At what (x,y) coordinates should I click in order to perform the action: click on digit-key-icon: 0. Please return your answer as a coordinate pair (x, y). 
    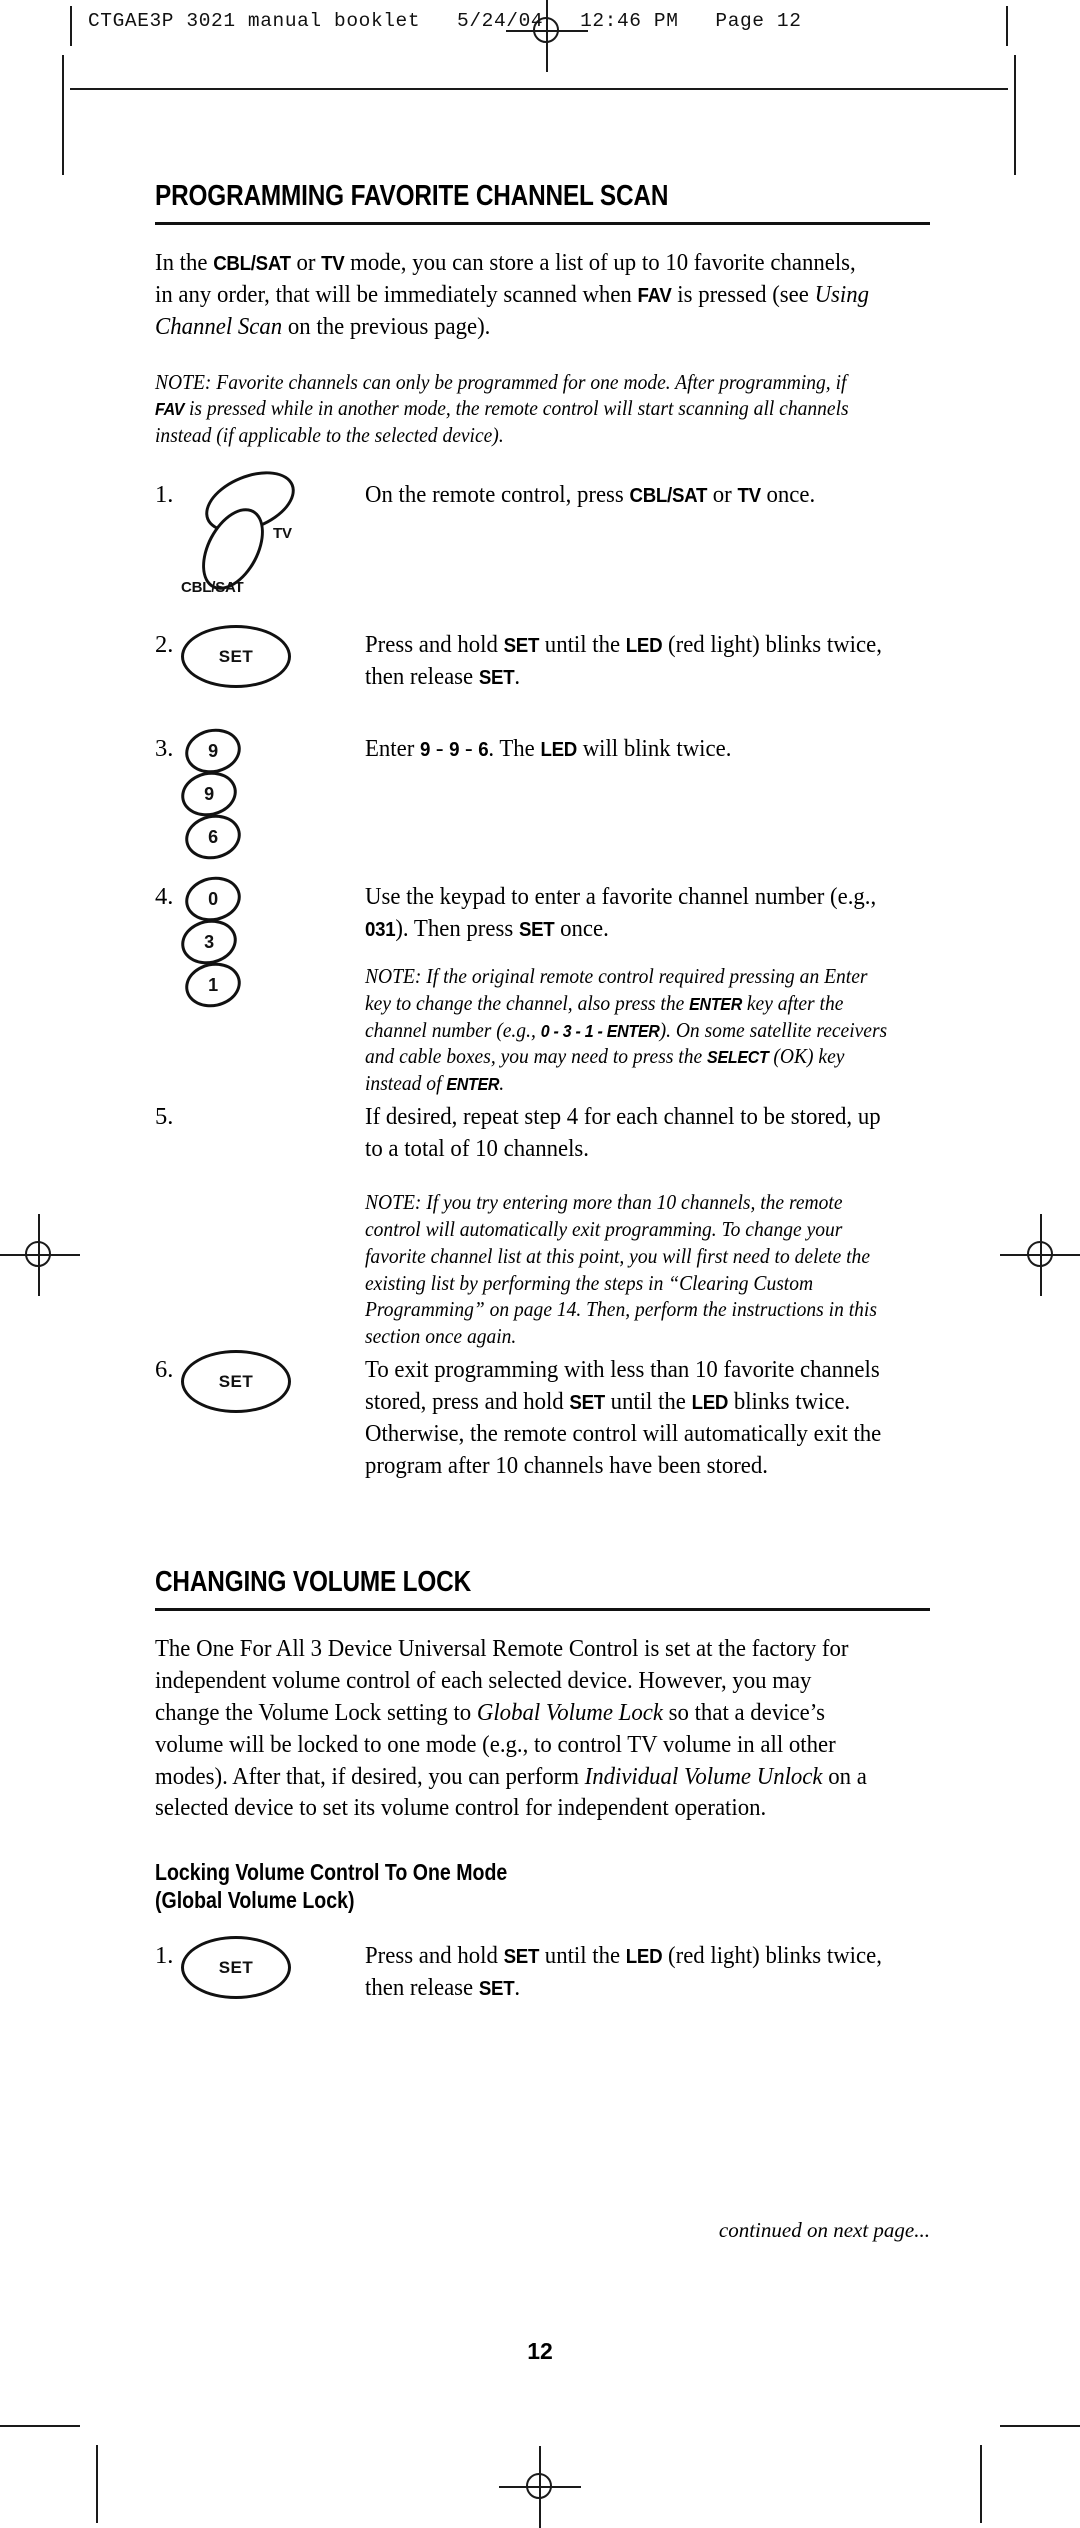
    Looking at the image, I should click on (213, 899).